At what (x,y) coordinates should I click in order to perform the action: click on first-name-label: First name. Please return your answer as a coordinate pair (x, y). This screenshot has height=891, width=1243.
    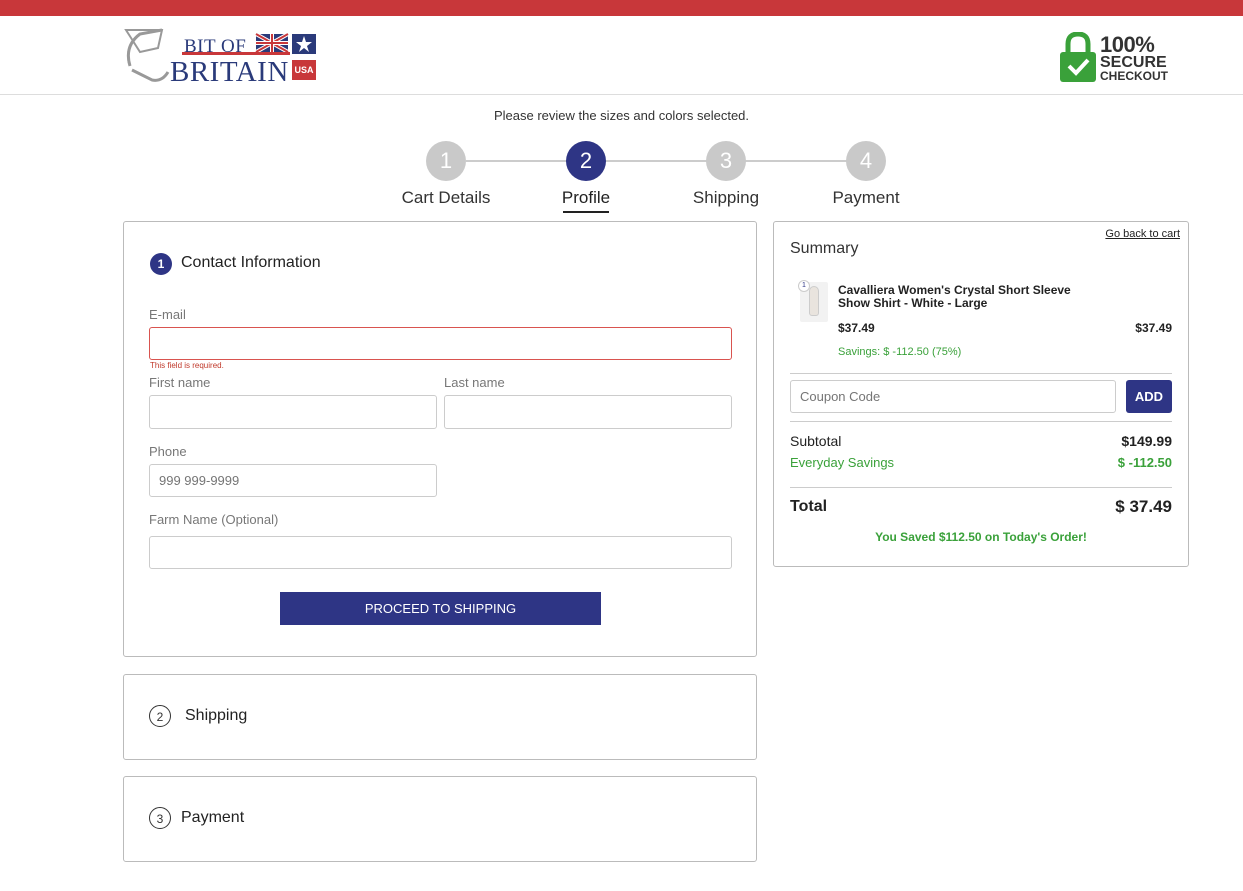
    Looking at the image, I should click on (180, 382).